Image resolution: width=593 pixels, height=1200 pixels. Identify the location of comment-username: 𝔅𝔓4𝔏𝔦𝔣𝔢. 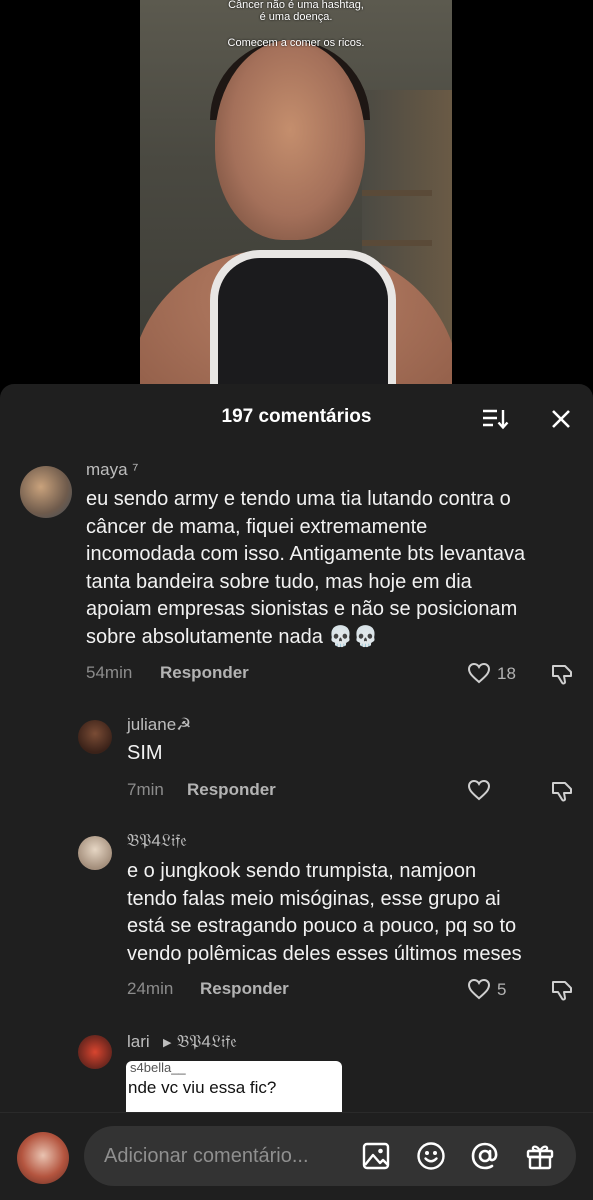
(157, 841).